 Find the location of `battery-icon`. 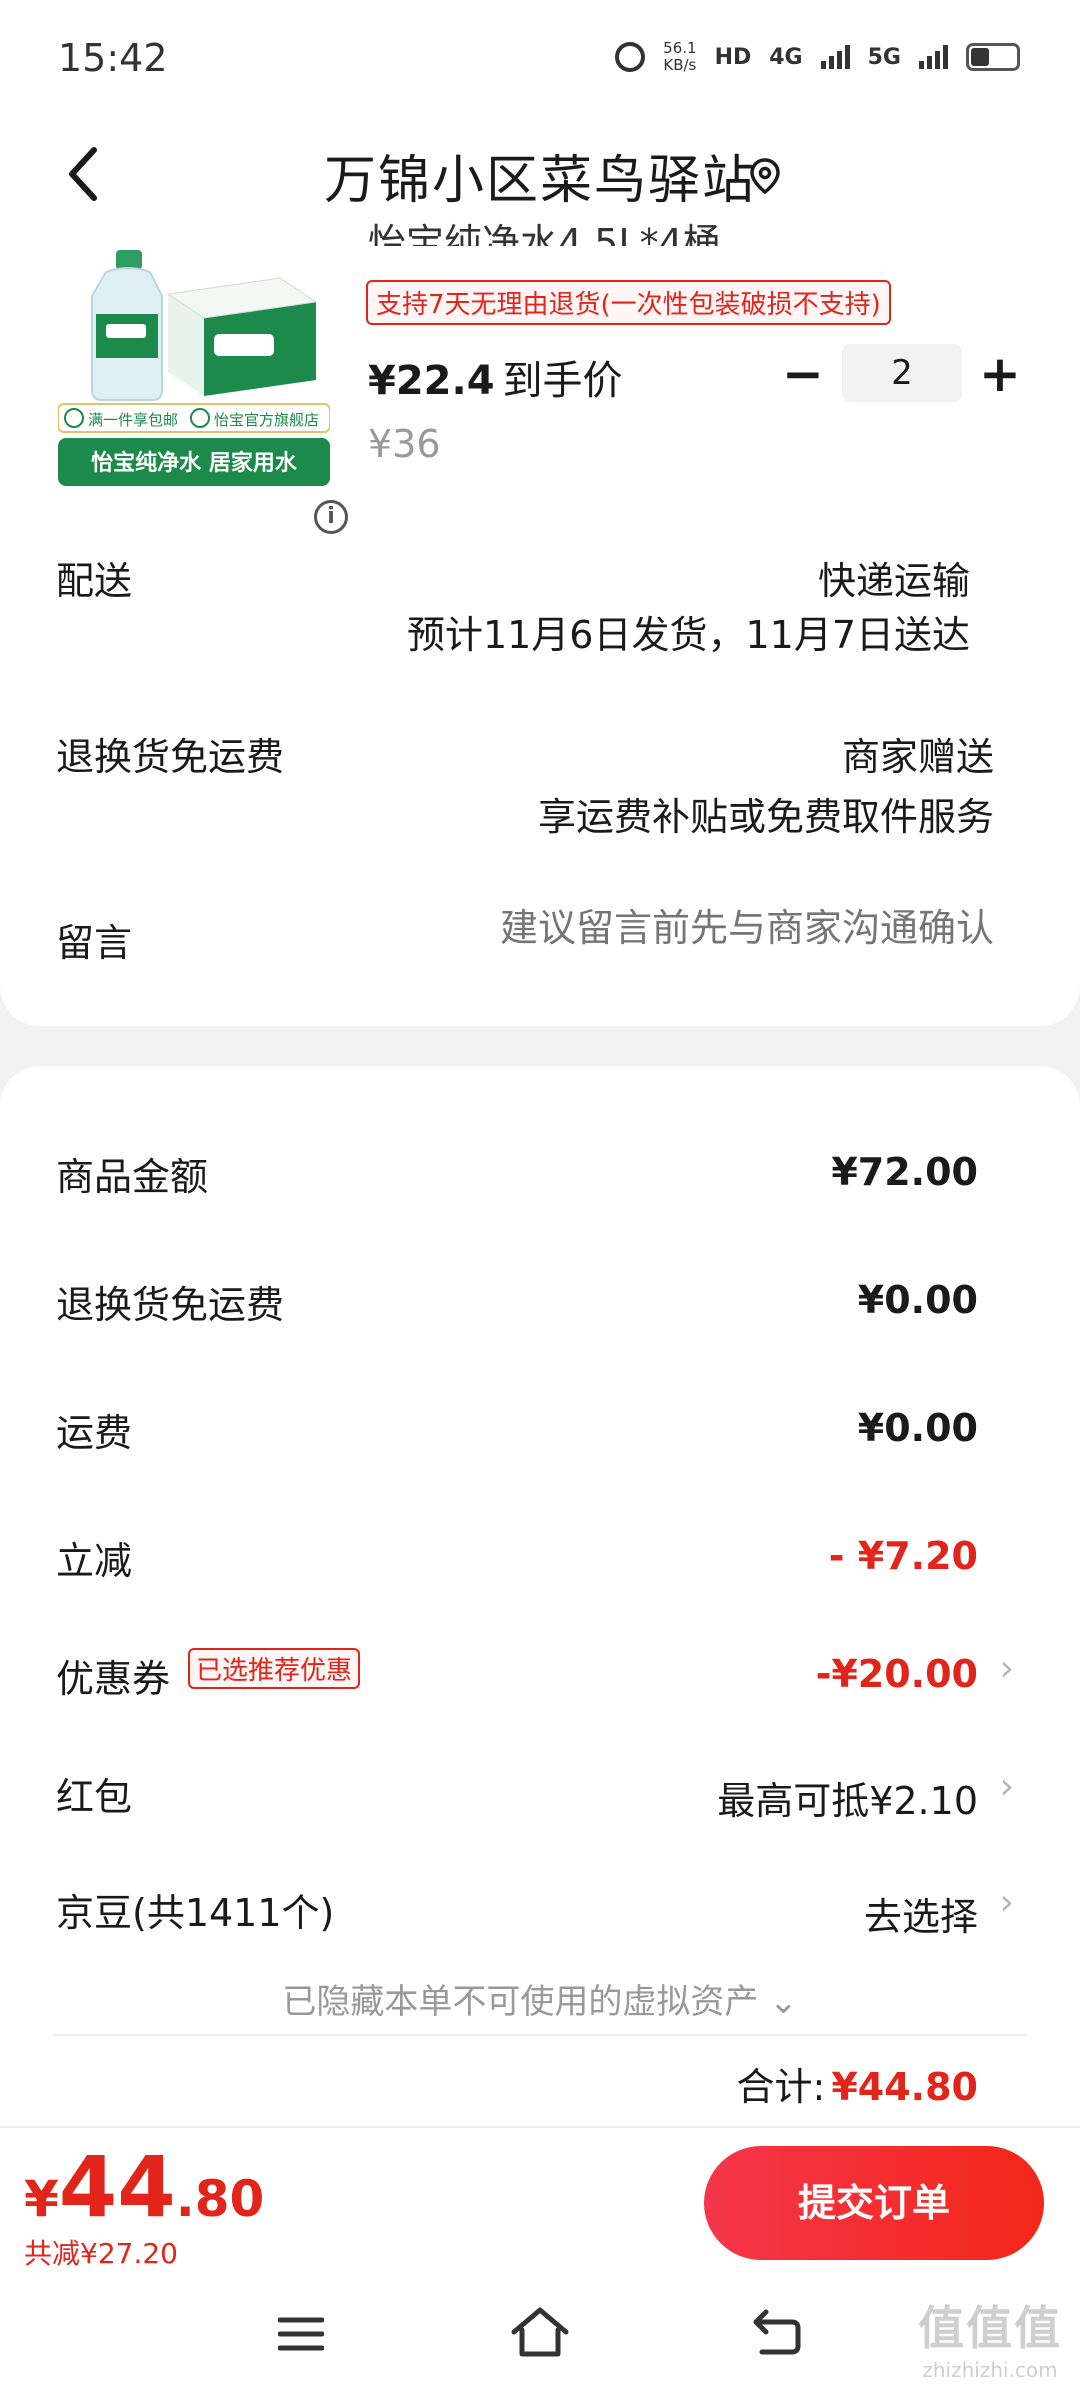

battery-icon is located at coordinates (993, 57).